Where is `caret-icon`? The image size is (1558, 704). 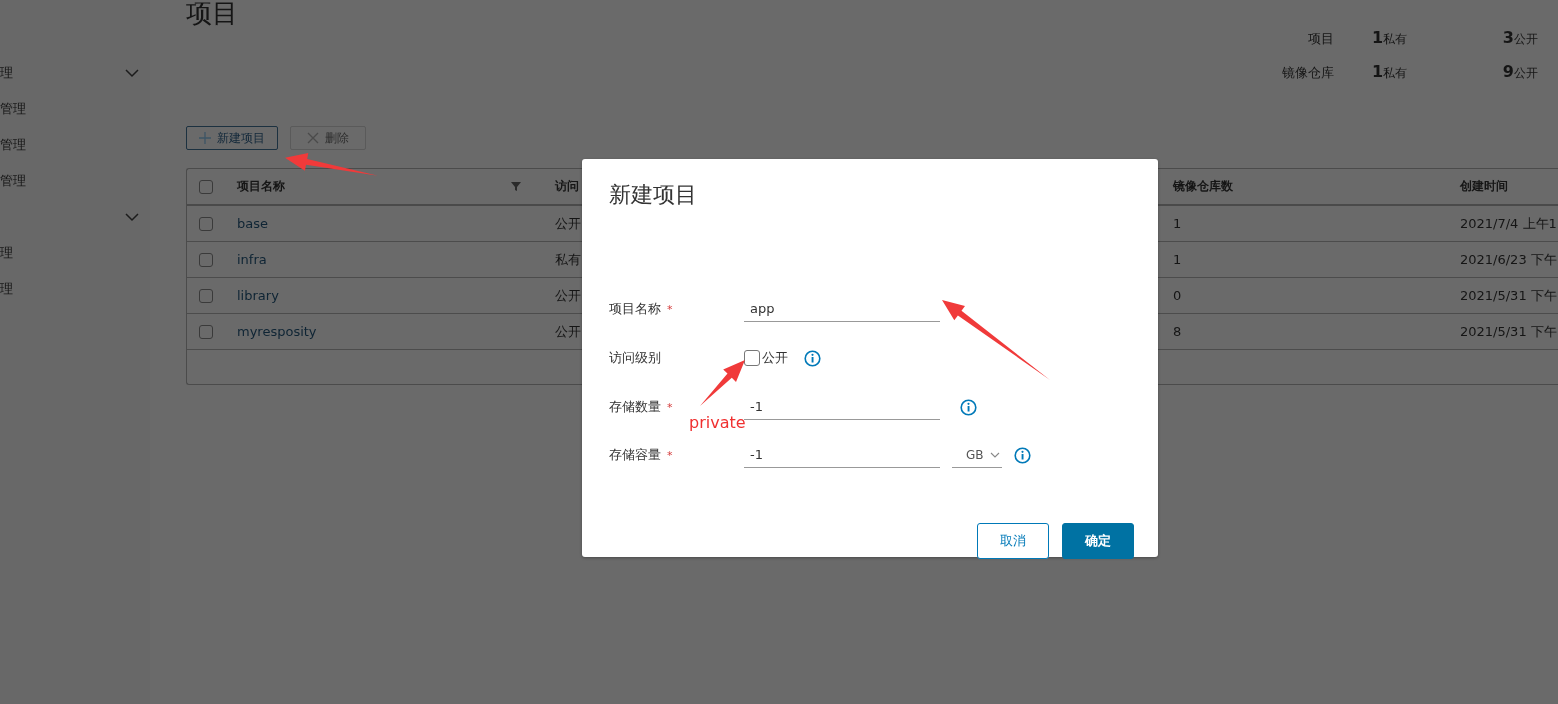 caret-icon is located at coordinates (994, 454).